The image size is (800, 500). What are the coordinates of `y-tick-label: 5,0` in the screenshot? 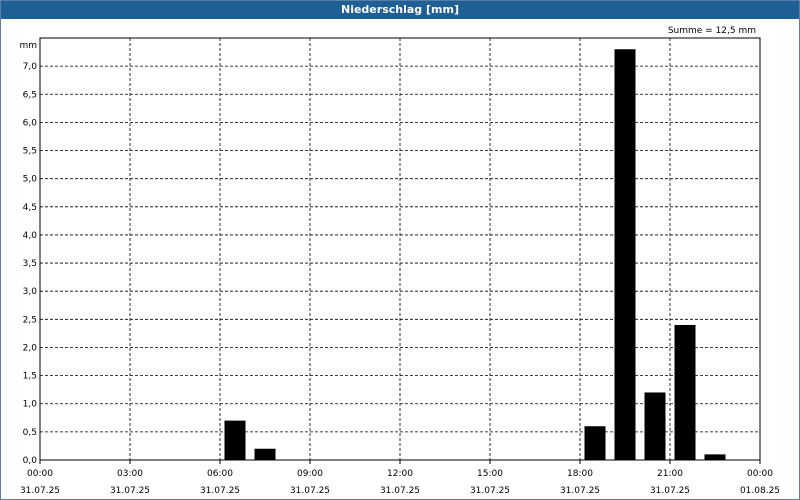 It's located at (30, 180).